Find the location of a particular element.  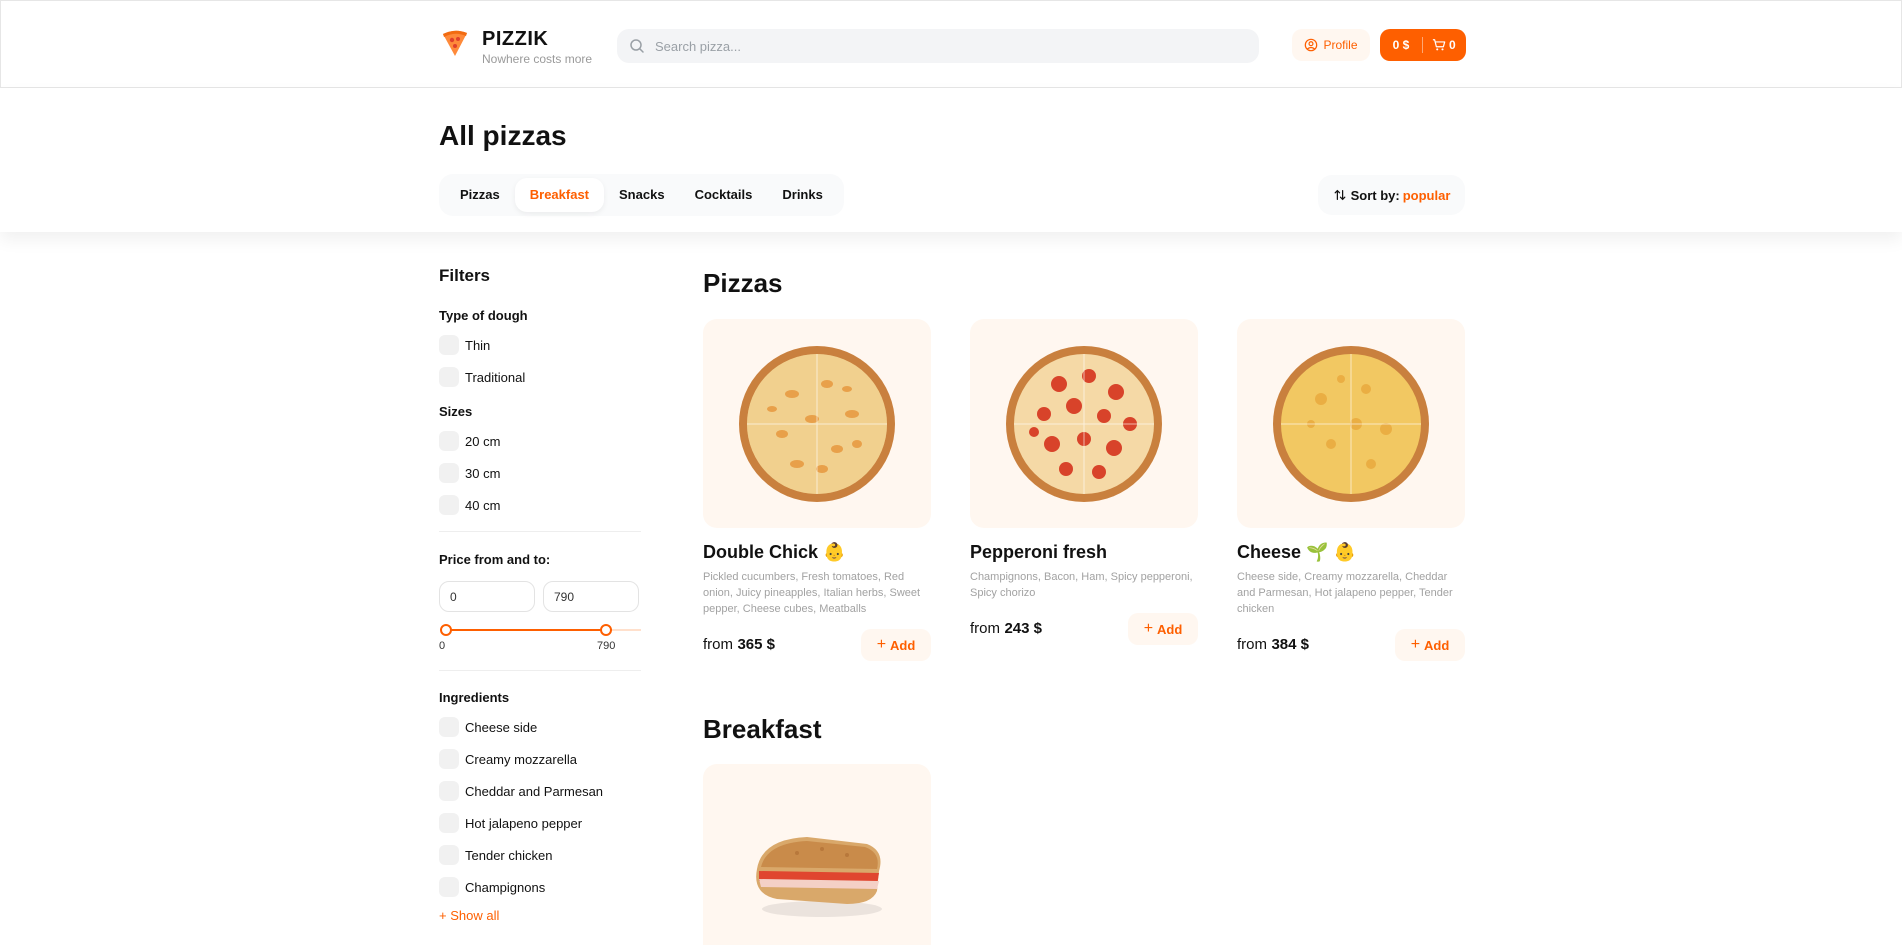

checkbox-label: 40 cm is located at coordinates (483, 505).